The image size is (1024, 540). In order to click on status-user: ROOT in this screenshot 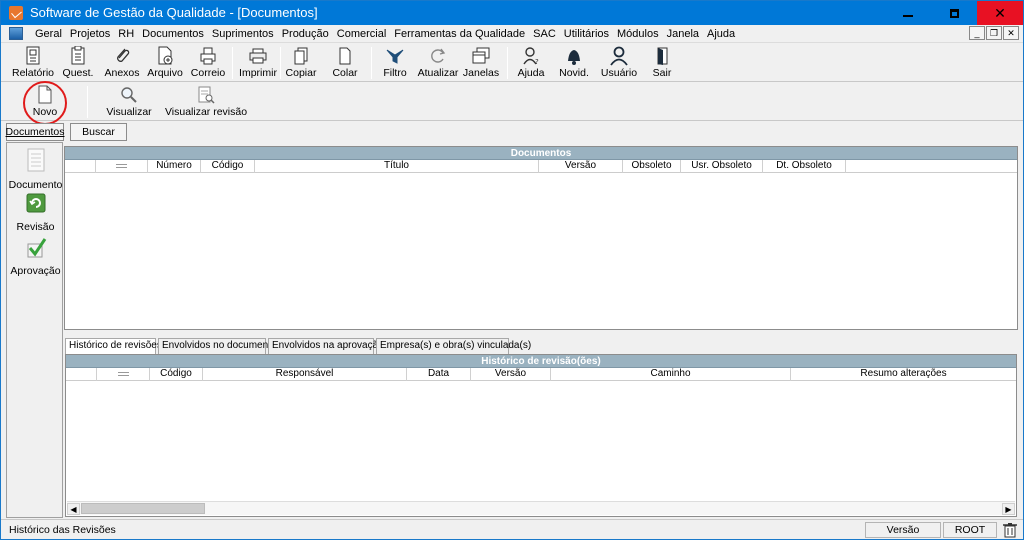, I will do `click(970, 530)`.